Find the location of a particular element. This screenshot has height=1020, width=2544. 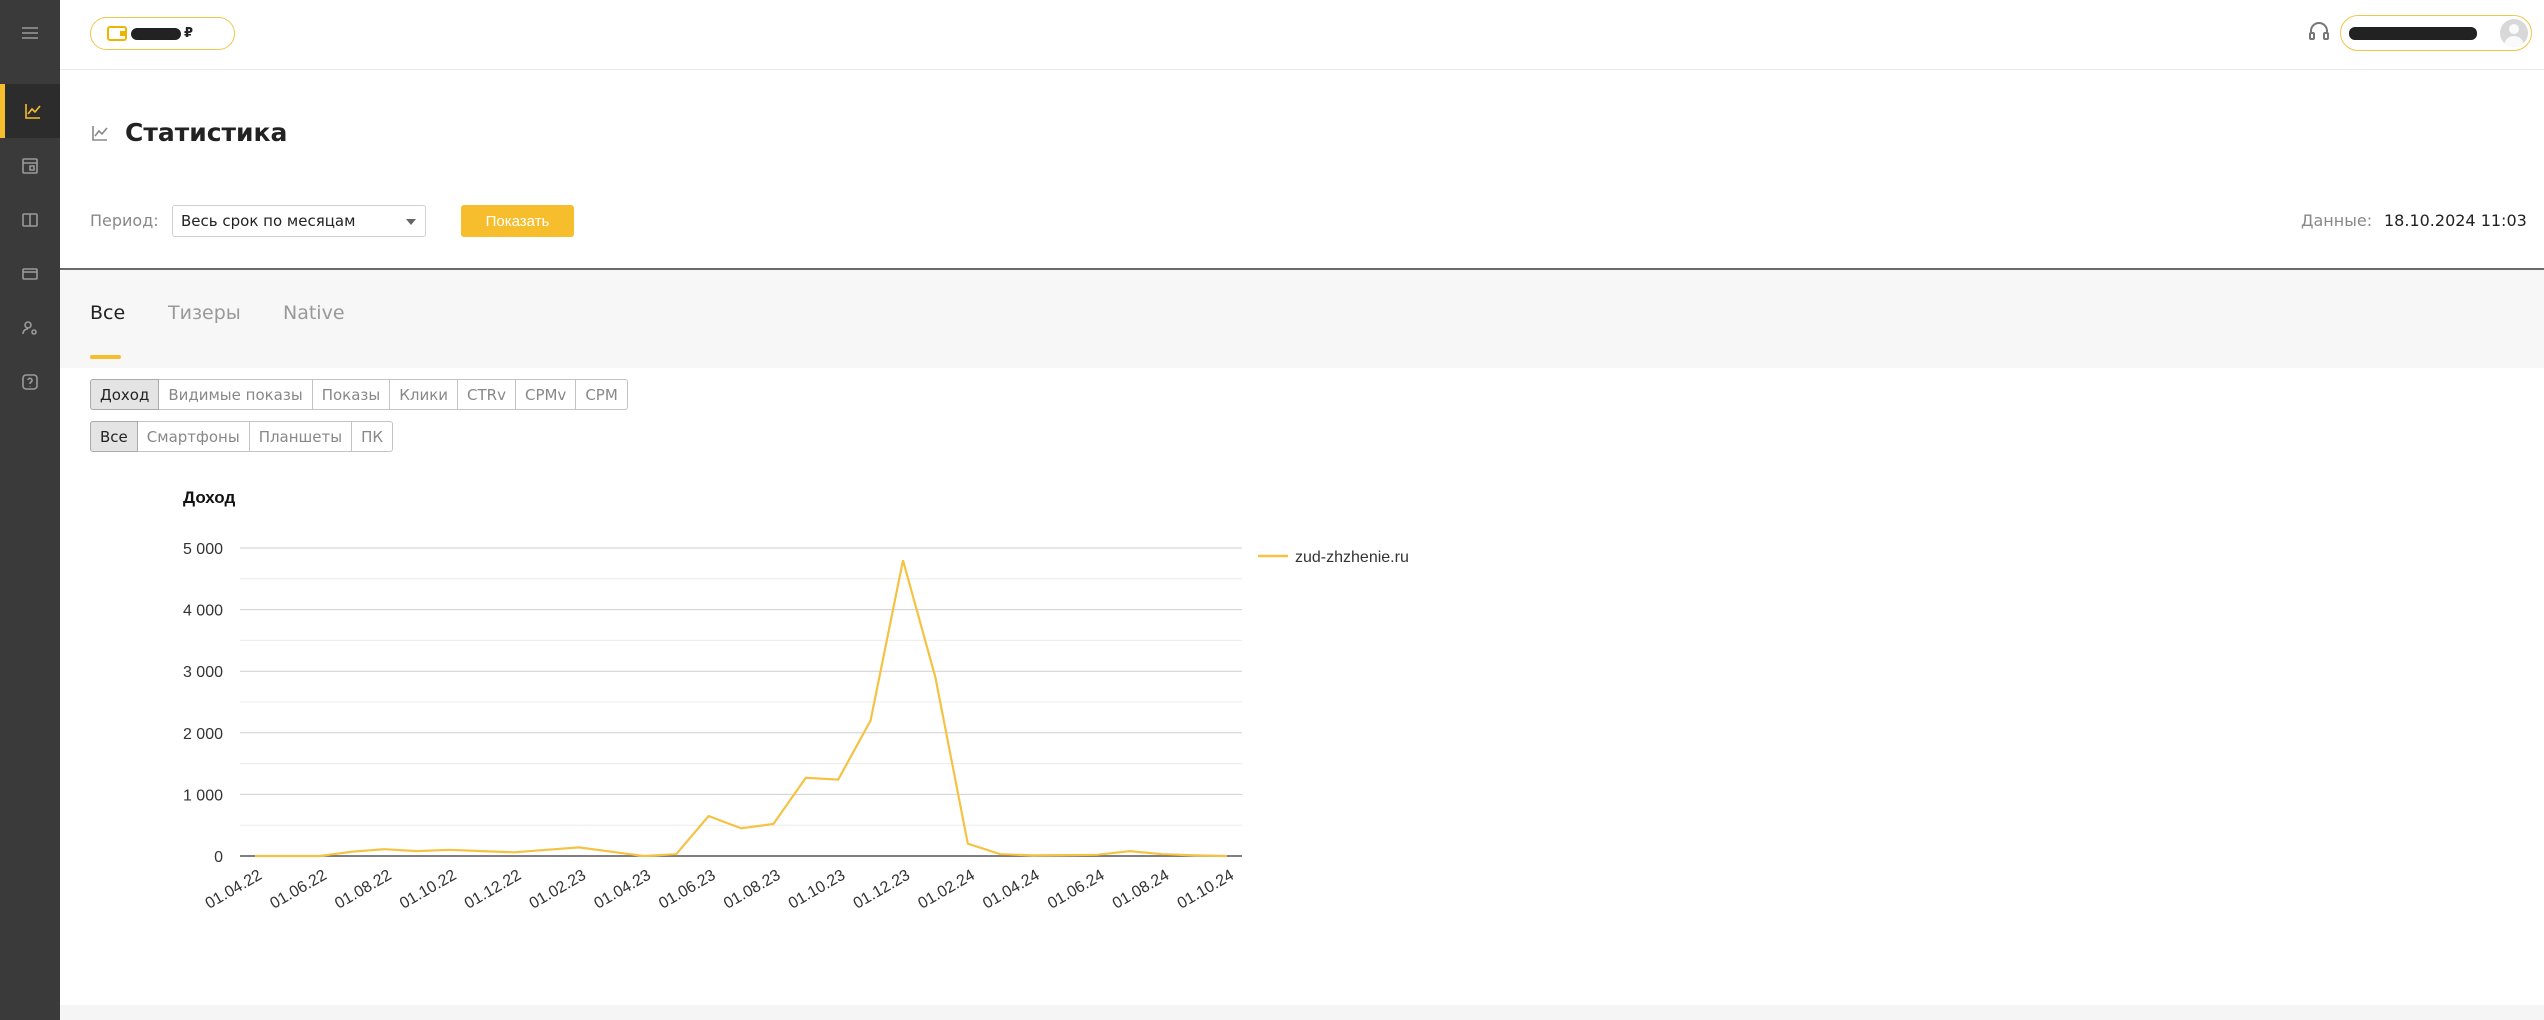

sidebar-item-statistics is located at coordinates (30, 111).